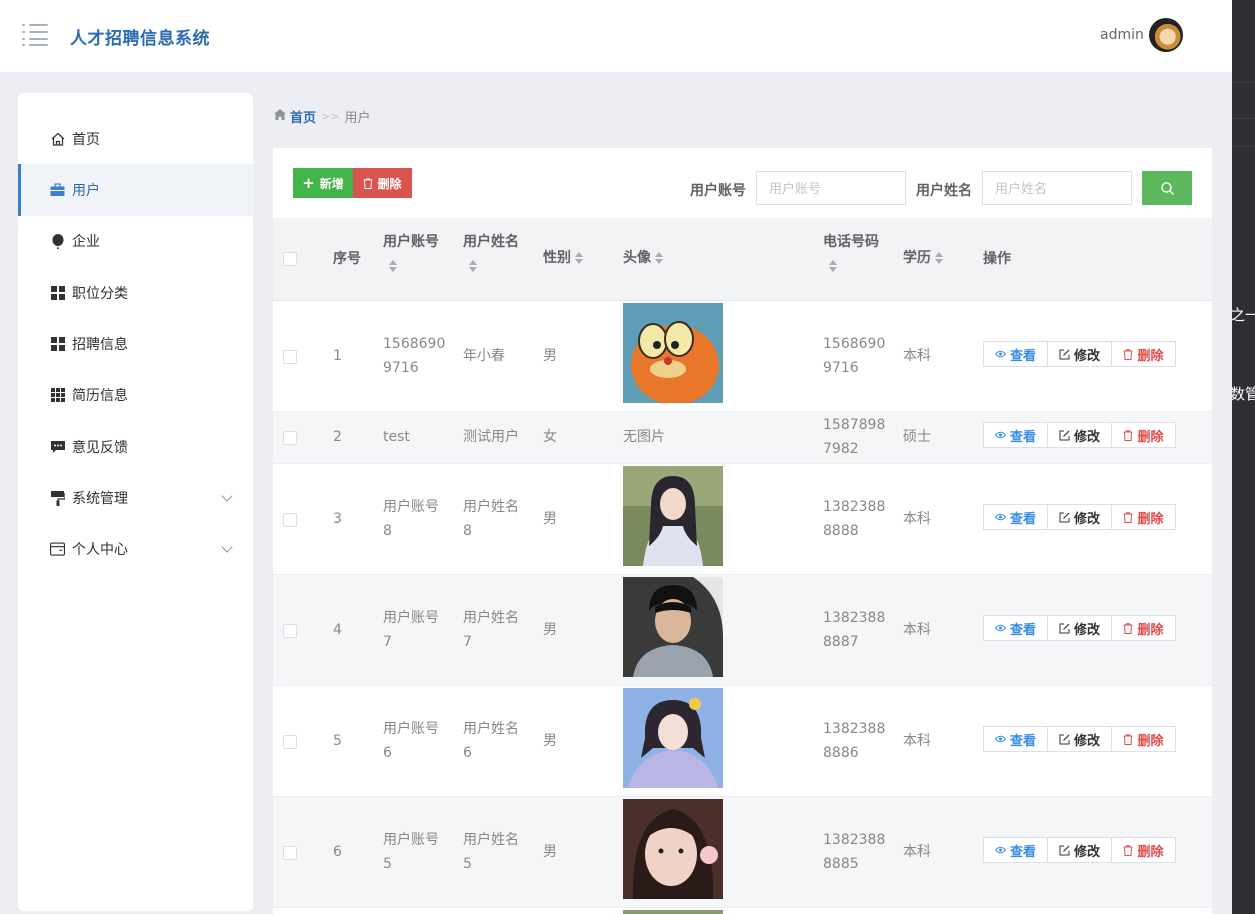 The image size is (1255, 914). Describe the element at coordinates (491, 437) in the screenshot. I see `cell-name: 测试用户` at that location.